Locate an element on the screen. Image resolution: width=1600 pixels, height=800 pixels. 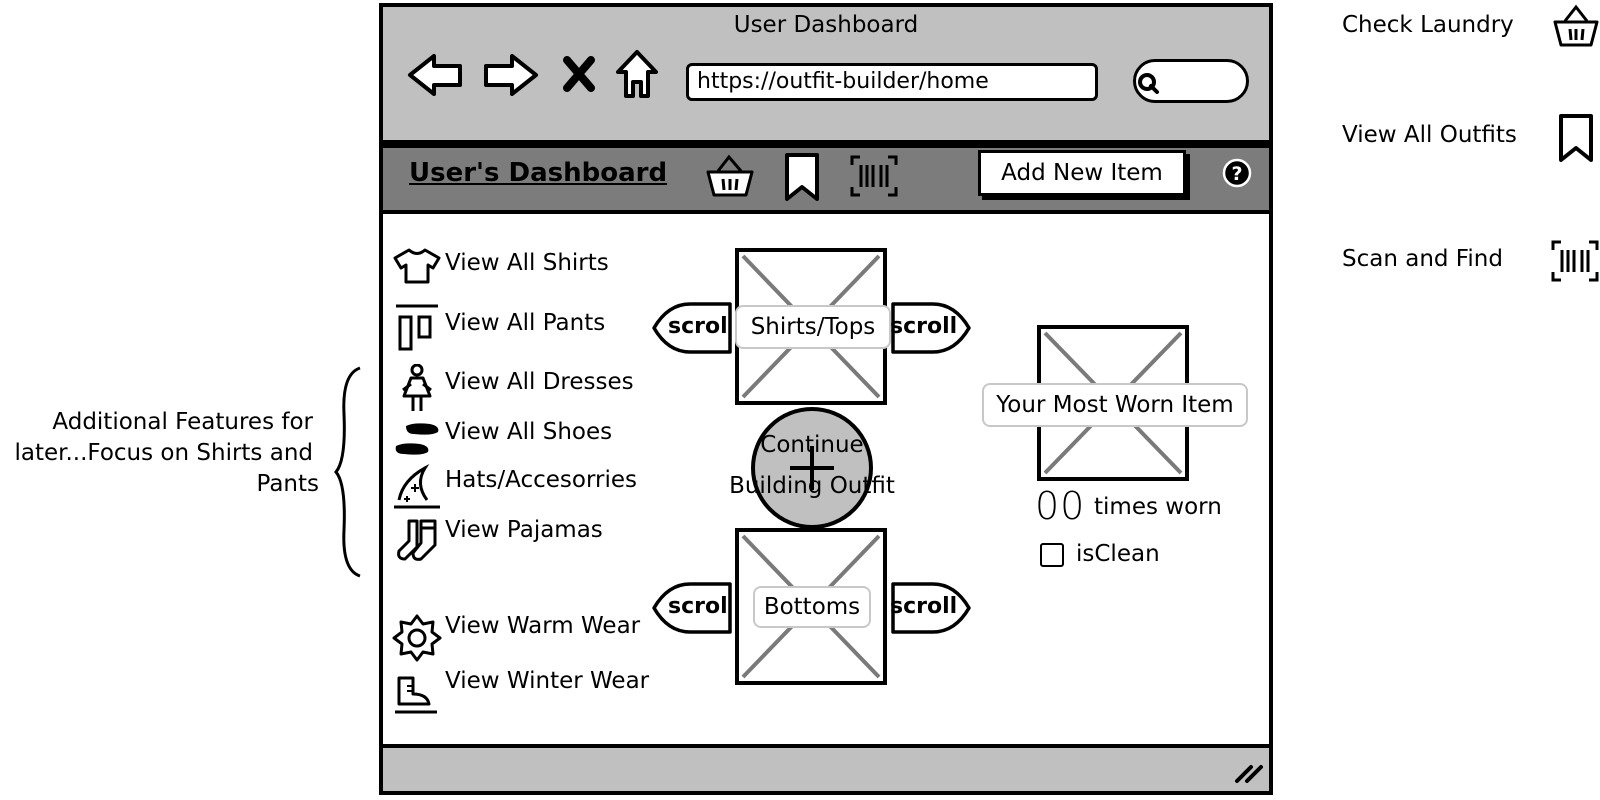
shirt-icon is located at coordinates (417, 266).